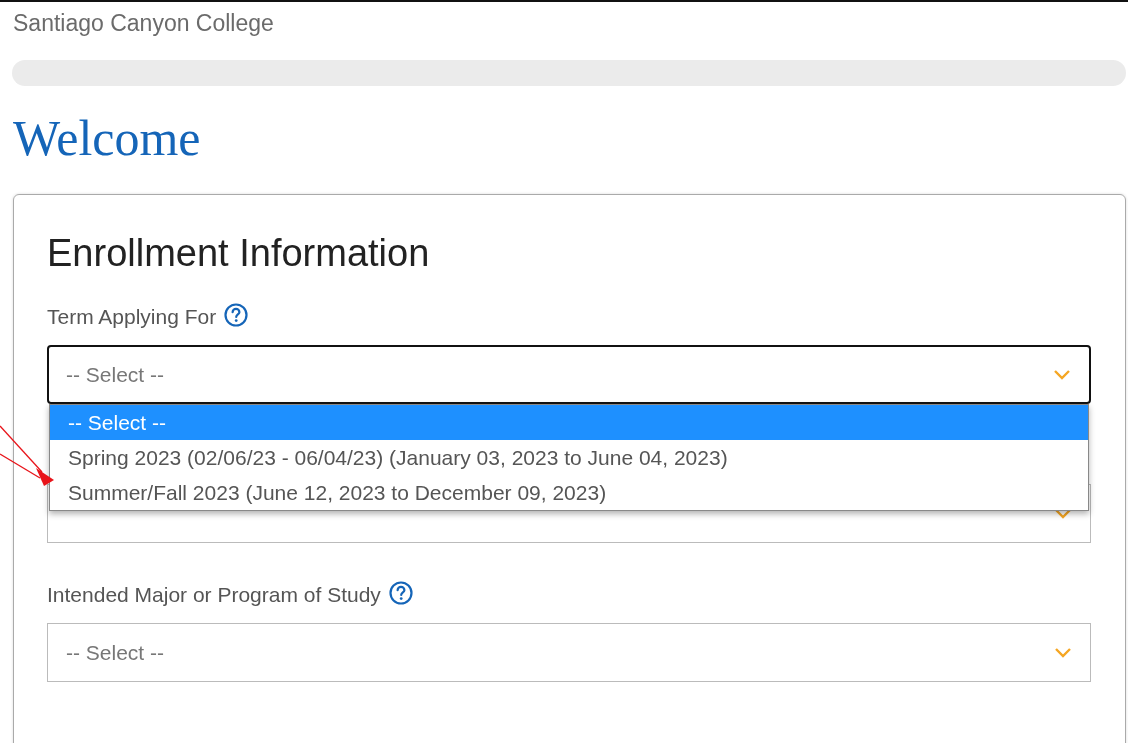 The image size is (1128, 743). I want to click on page-title: Welcome, so click(107, 138).